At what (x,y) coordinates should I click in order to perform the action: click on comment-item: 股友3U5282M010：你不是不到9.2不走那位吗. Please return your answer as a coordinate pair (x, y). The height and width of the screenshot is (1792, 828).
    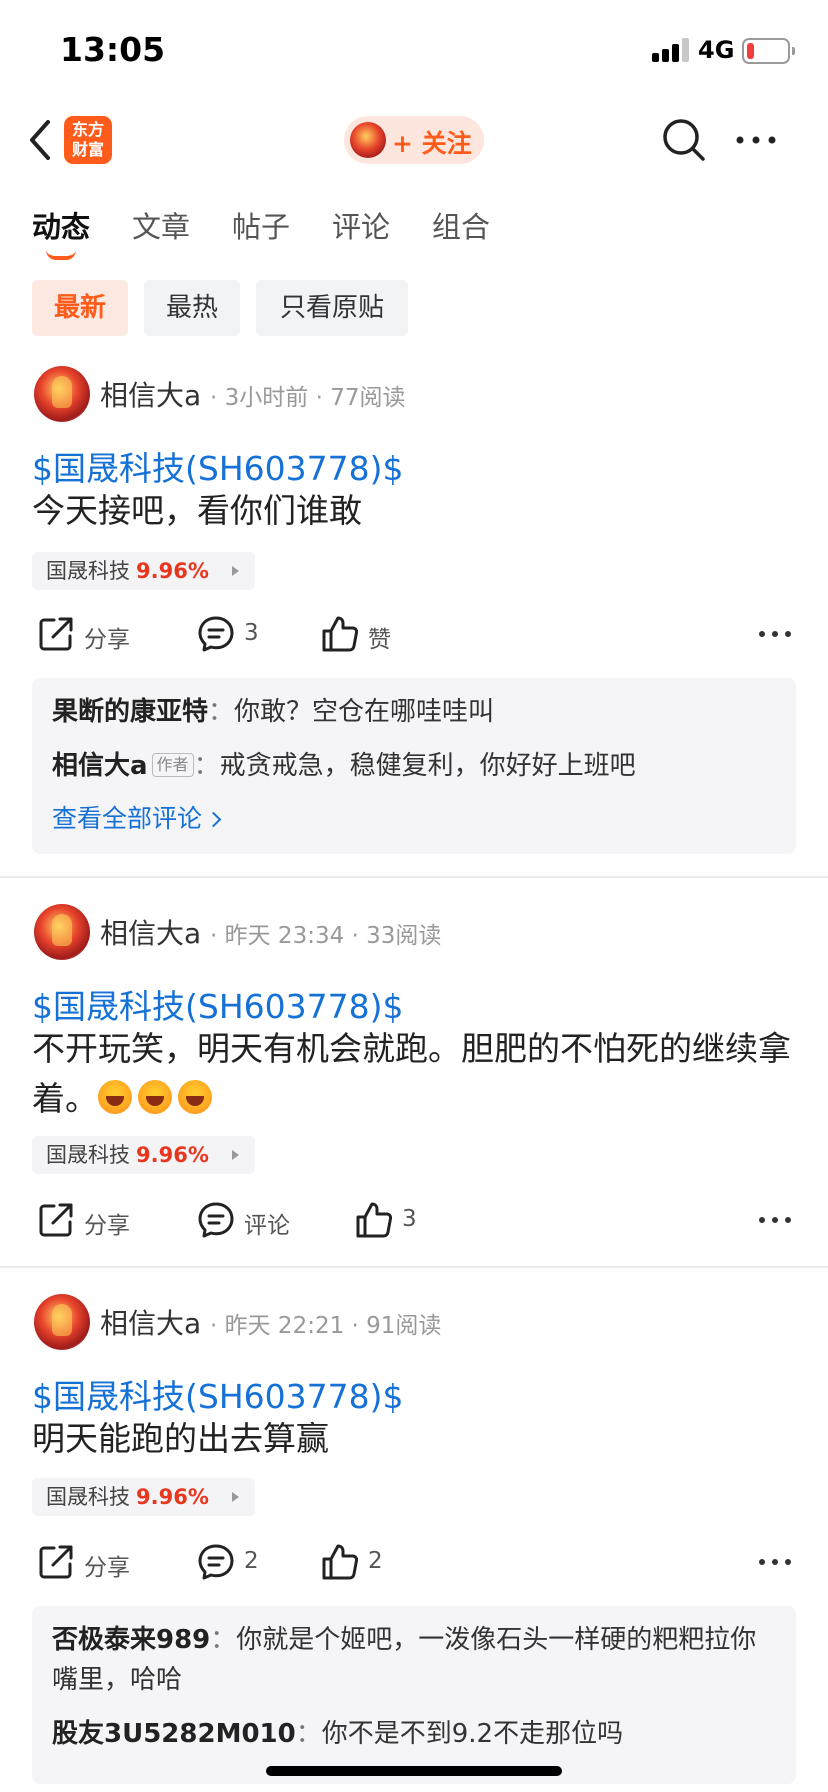
    Looking at the image, I should click on (414, 1734).